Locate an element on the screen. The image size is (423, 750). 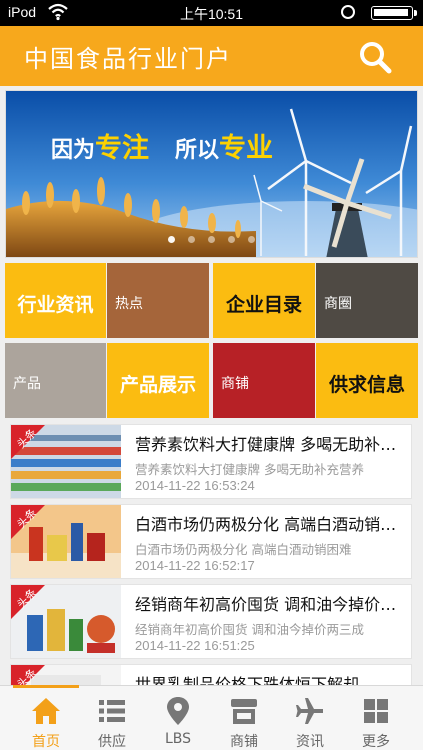
tile-business-circle: 商圈 is located at coordinates (367, 300).